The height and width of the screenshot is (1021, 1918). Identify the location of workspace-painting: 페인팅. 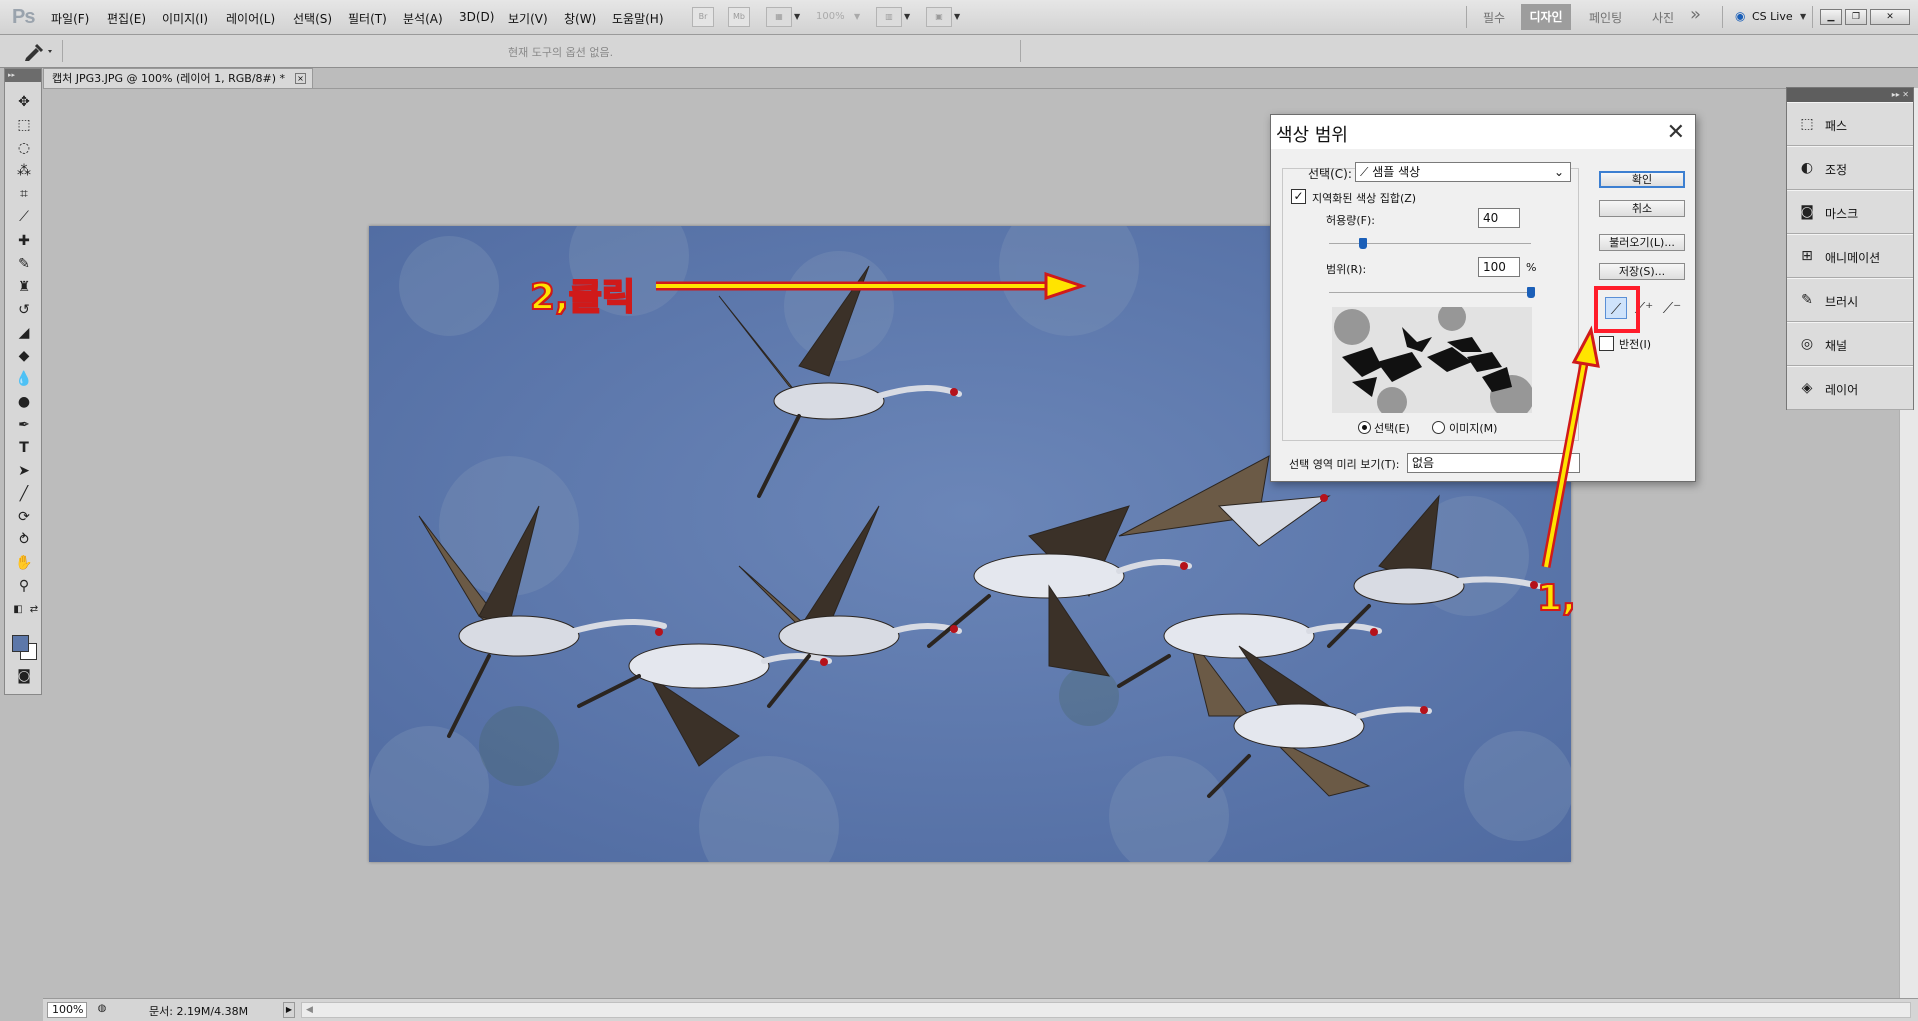
(1605, 17).